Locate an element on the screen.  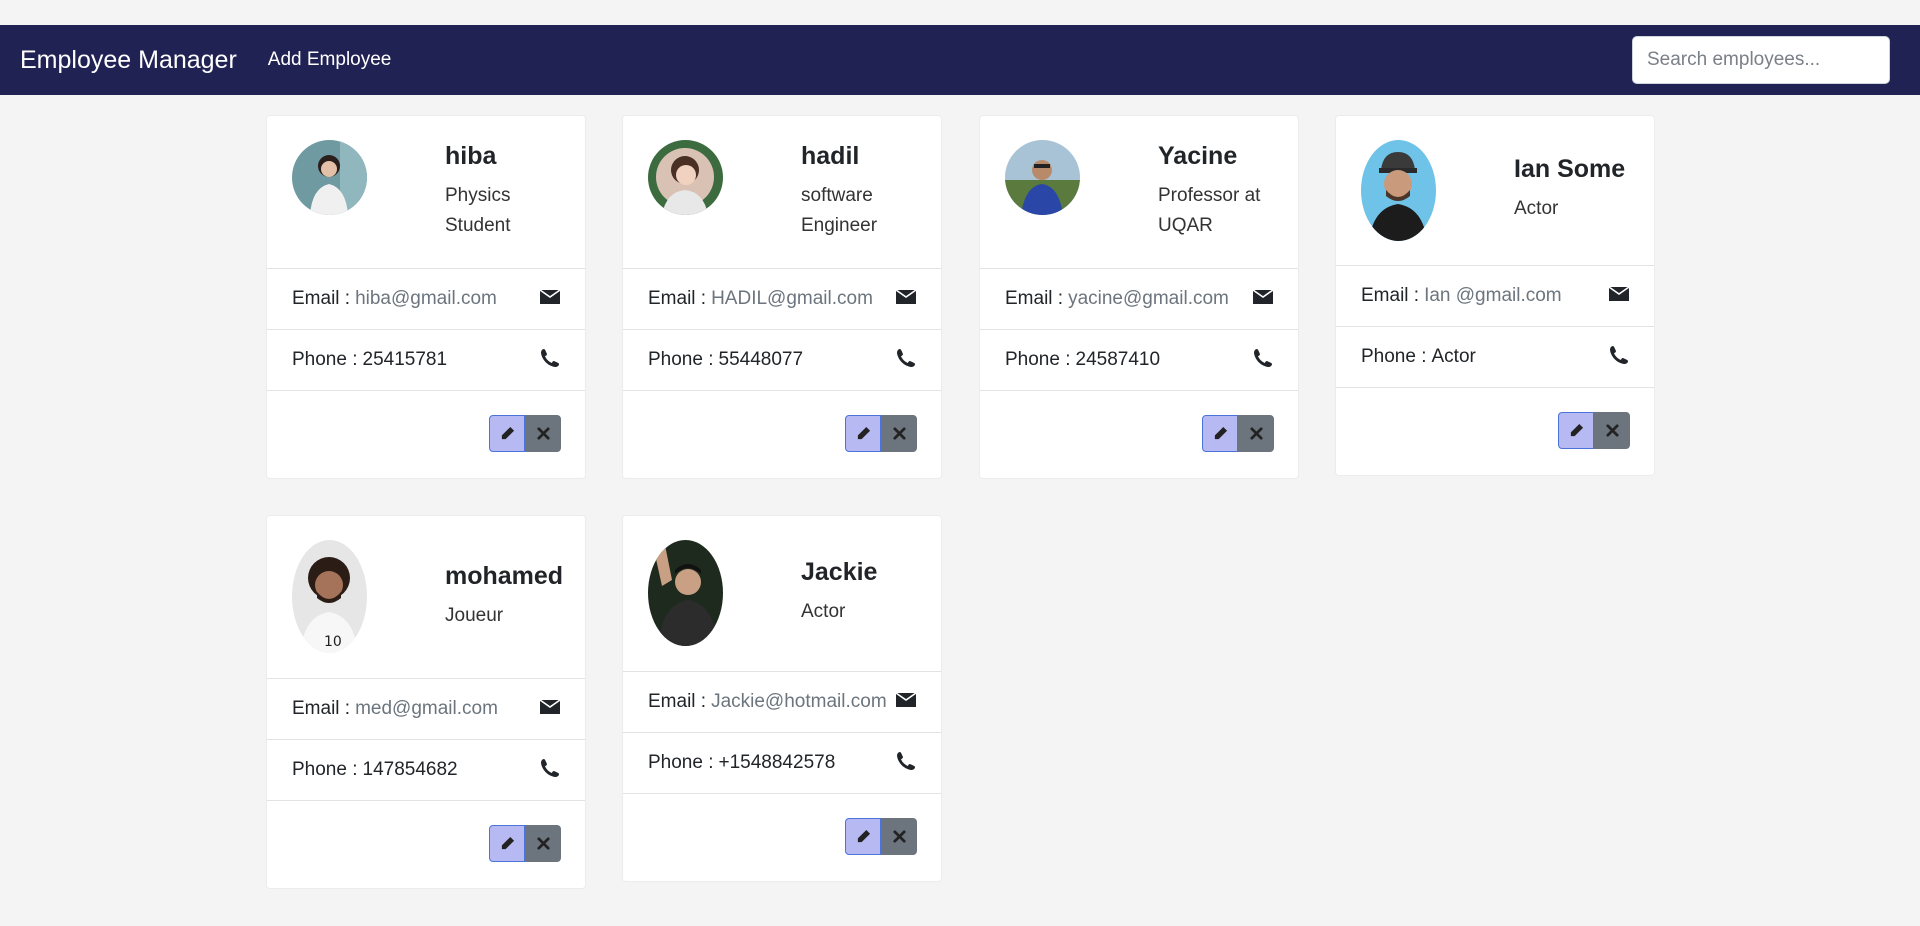
email-row: Email : Jackie@hotmail.com is located at coordinates (782, 702).